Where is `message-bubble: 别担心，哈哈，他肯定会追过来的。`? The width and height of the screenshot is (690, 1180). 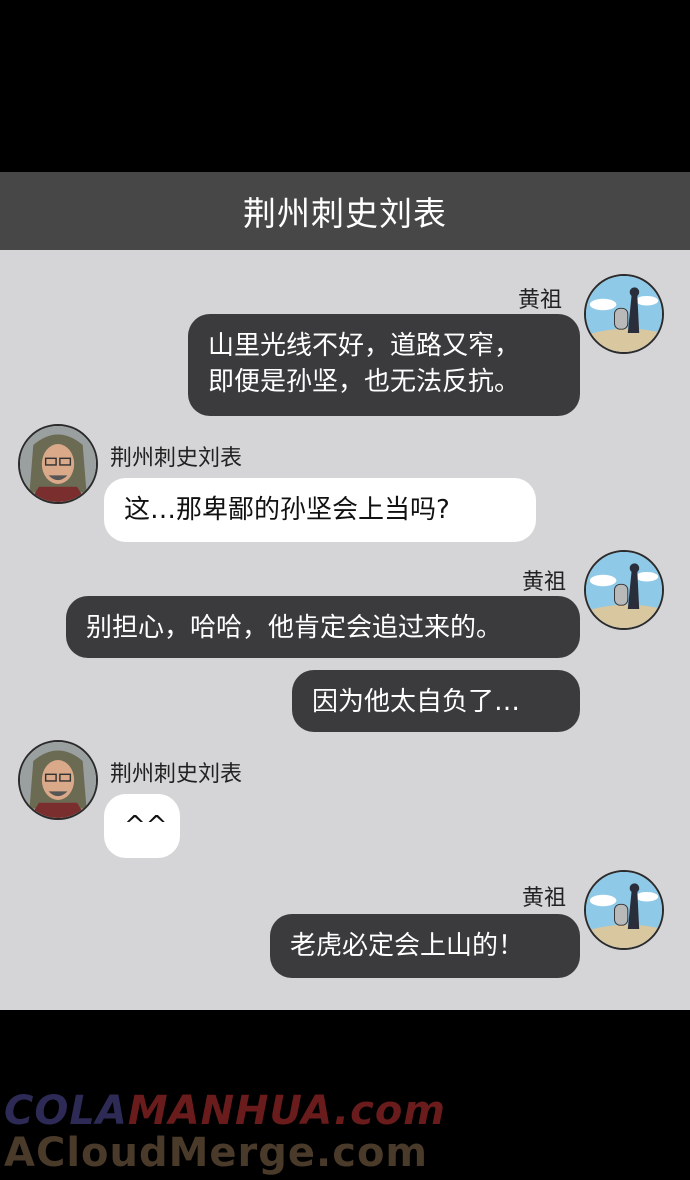
message-bubble: 别担心，哈哈，他肯定会追过来的。 is located at coordinates (323, 627).